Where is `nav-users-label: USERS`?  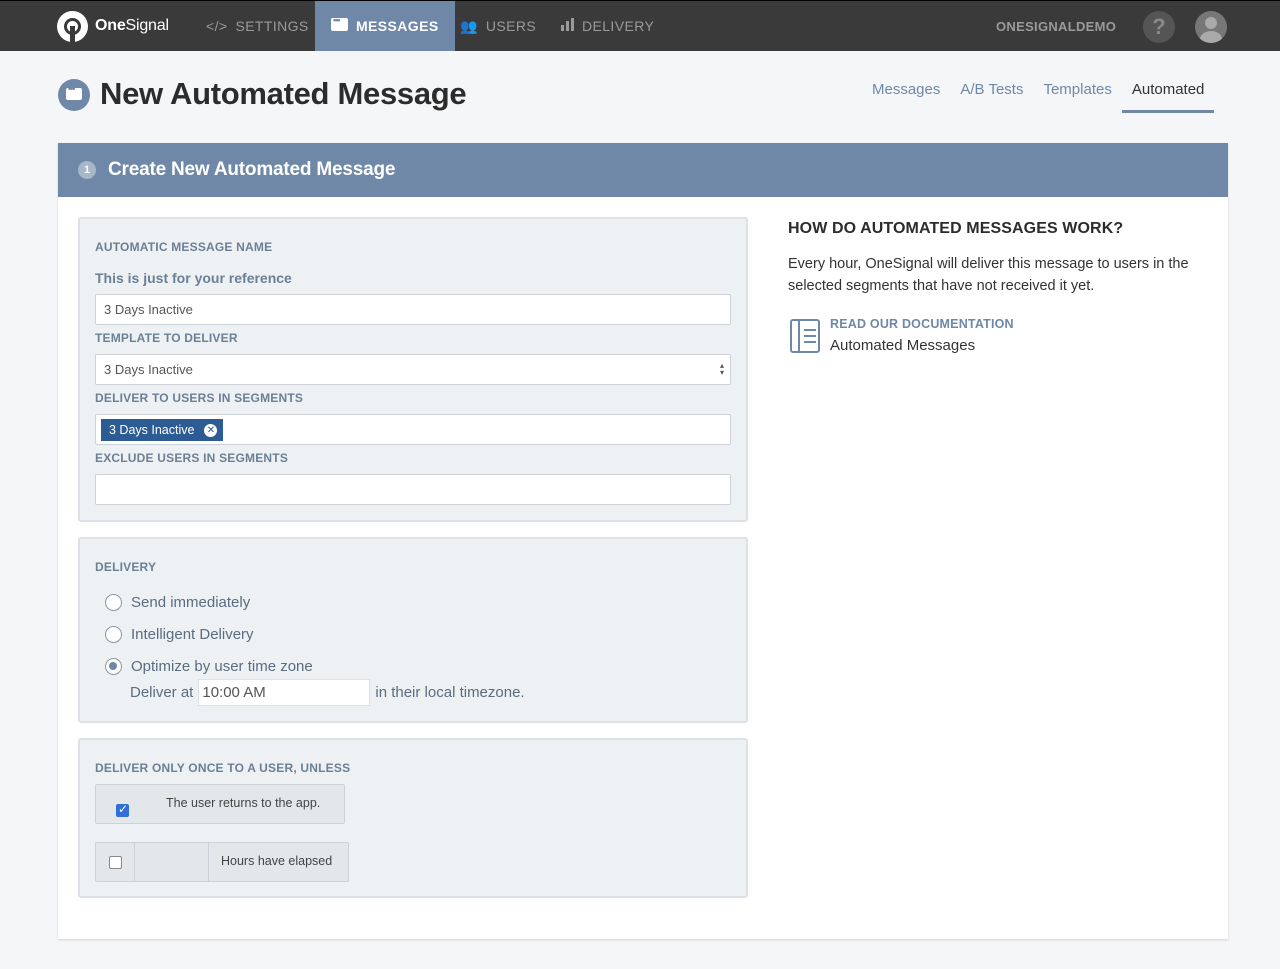
nav-users-label: USERS is located at coordinates (511, 26).